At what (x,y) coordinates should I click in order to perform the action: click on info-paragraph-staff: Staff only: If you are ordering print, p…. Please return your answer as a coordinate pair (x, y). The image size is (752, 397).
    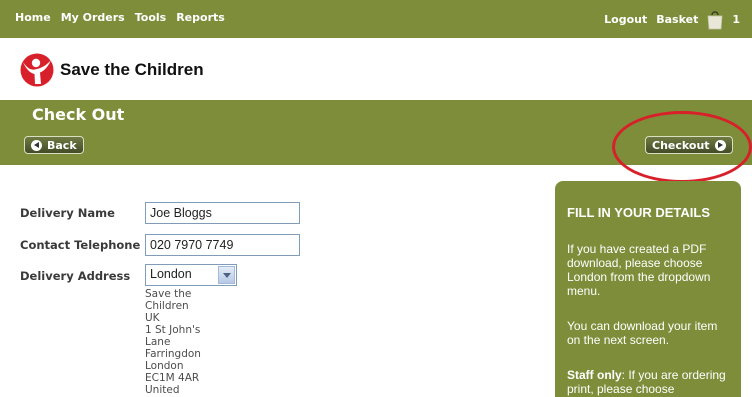
    Looking at the image, I should click on (649, 382).